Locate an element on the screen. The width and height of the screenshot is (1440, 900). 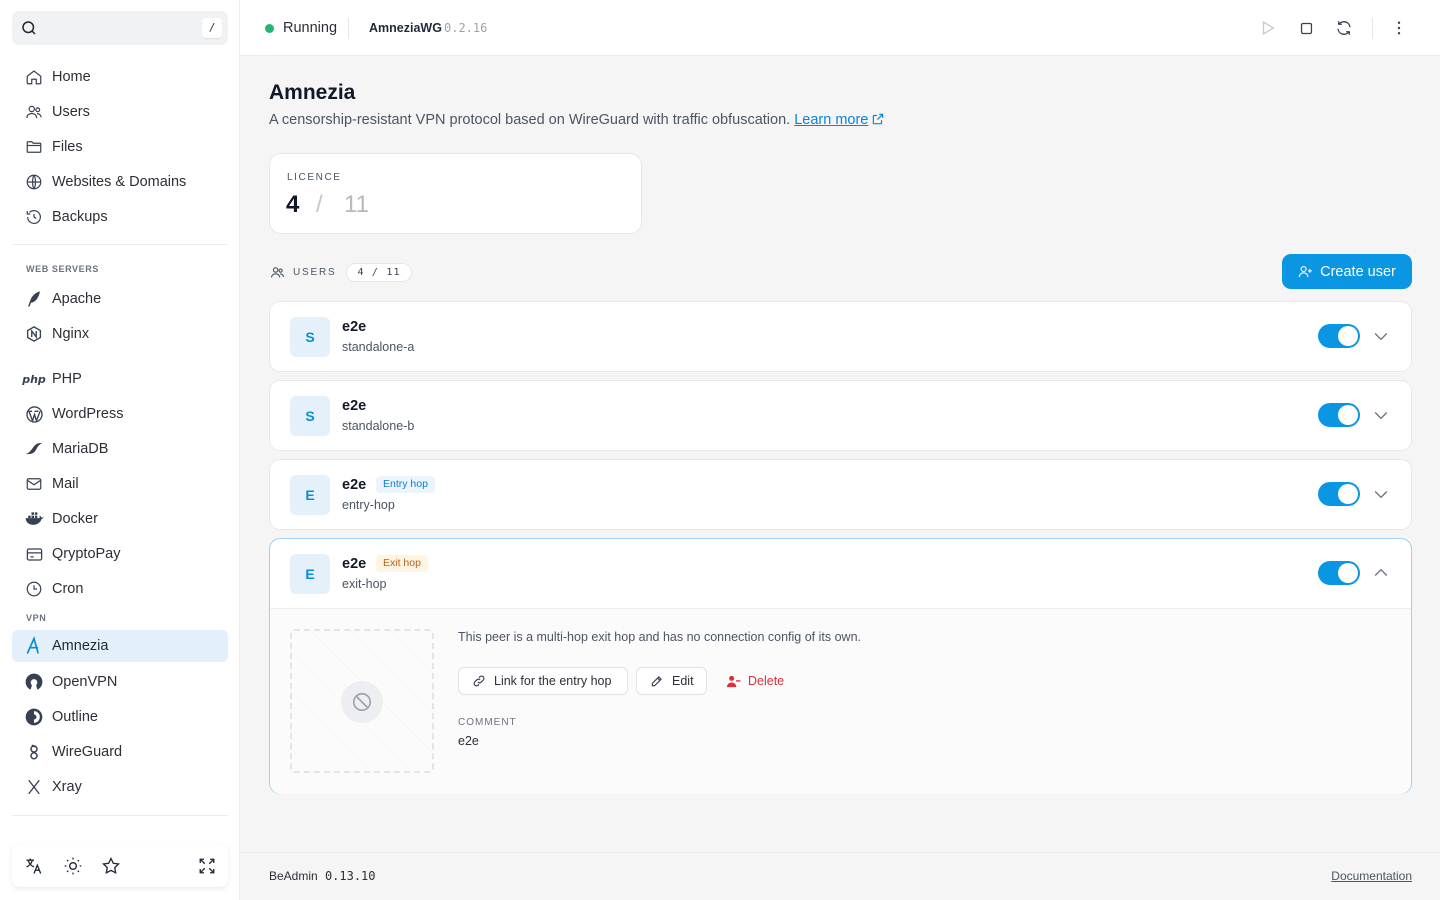
chevron-up-icon is located at coordinates (1381, 573).